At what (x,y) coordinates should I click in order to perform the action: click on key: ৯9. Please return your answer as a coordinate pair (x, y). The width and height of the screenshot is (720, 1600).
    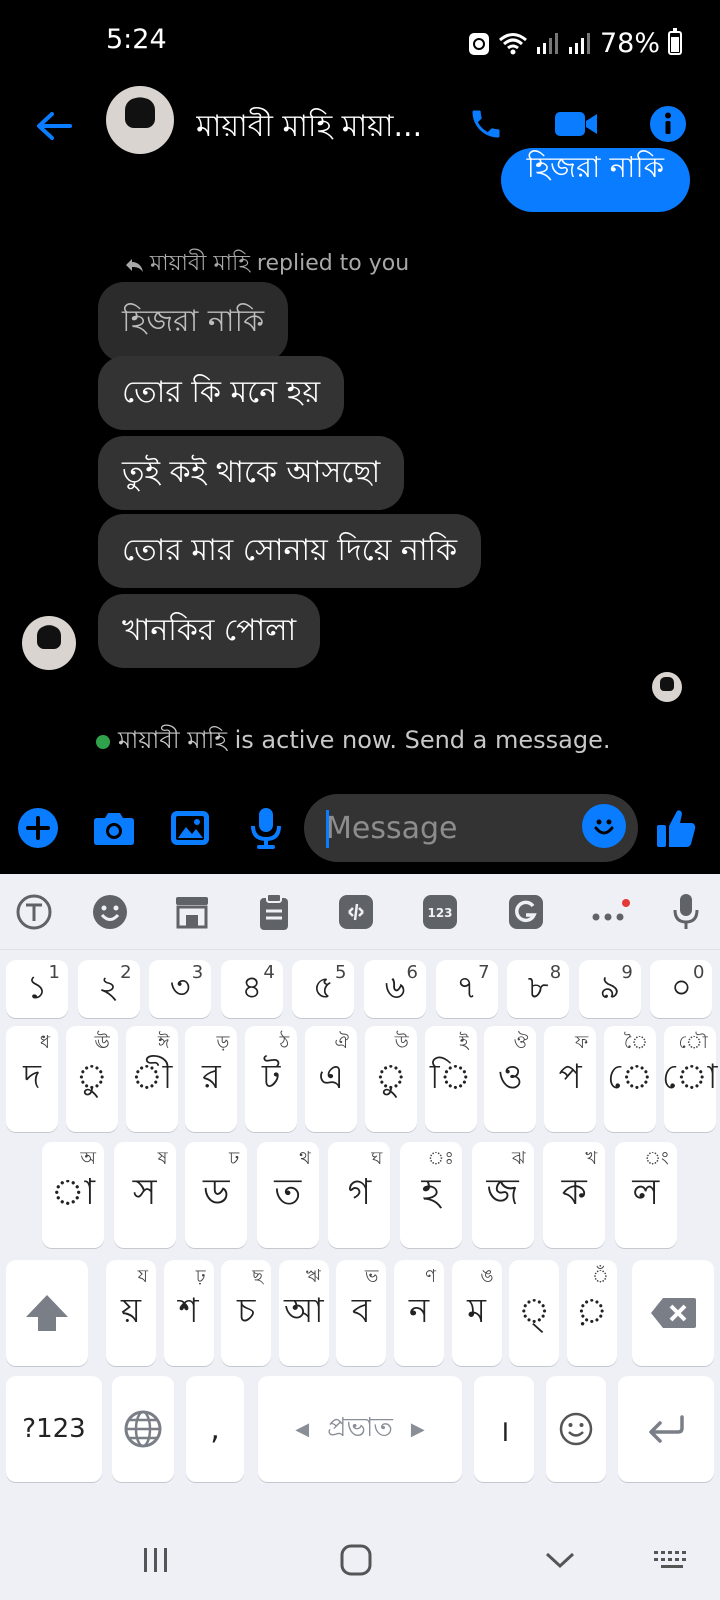
    Looking at the image, I should click on (609, 989).